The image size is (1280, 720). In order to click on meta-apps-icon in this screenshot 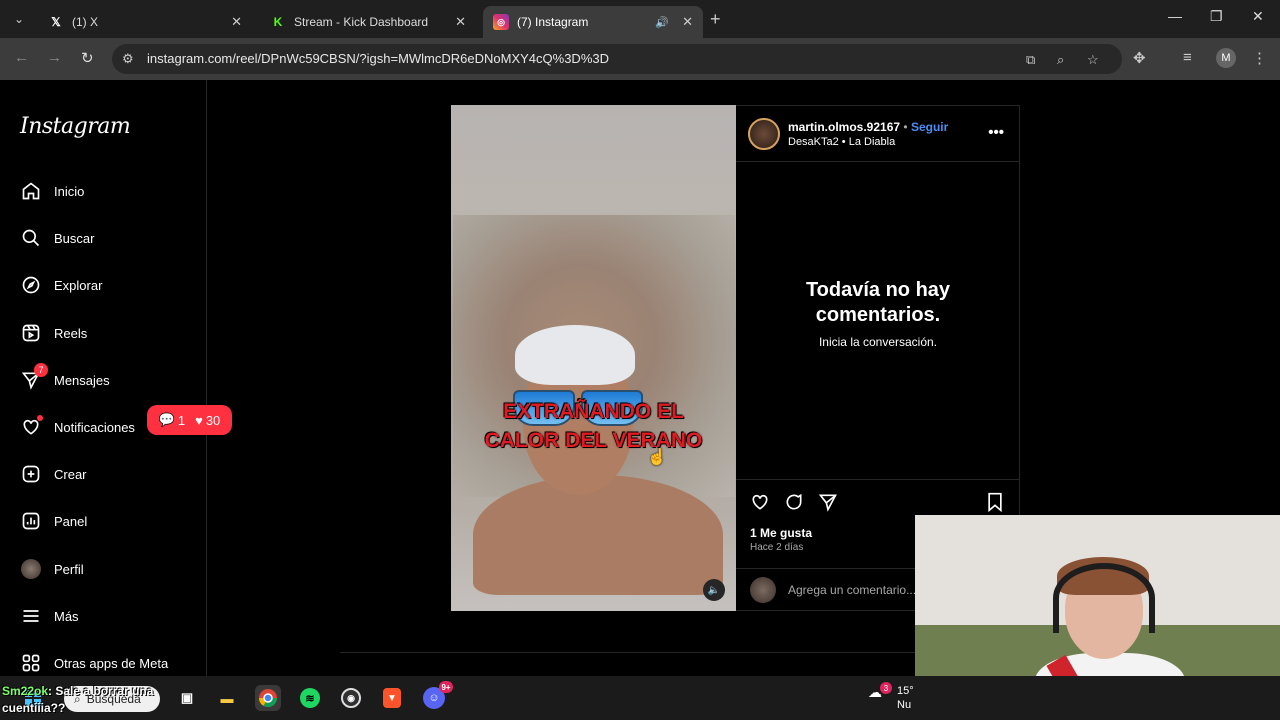, I will do `click(31, 663)`.